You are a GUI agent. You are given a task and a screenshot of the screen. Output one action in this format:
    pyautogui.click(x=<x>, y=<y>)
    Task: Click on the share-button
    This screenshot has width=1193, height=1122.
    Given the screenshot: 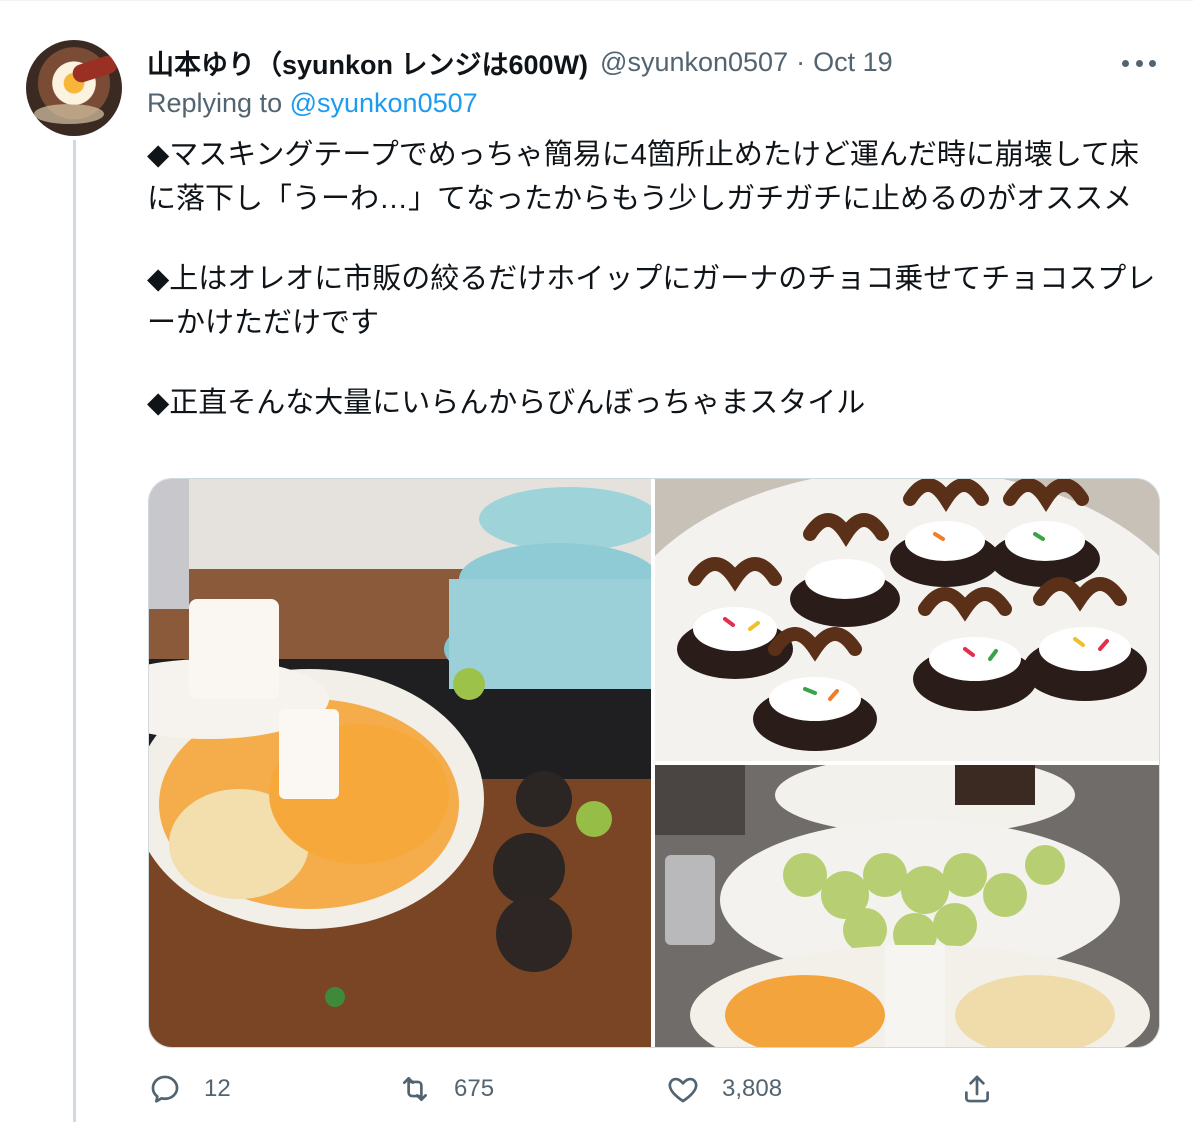 What is the action you would take?
    pyautogui.click(x=977, y=1089)
    